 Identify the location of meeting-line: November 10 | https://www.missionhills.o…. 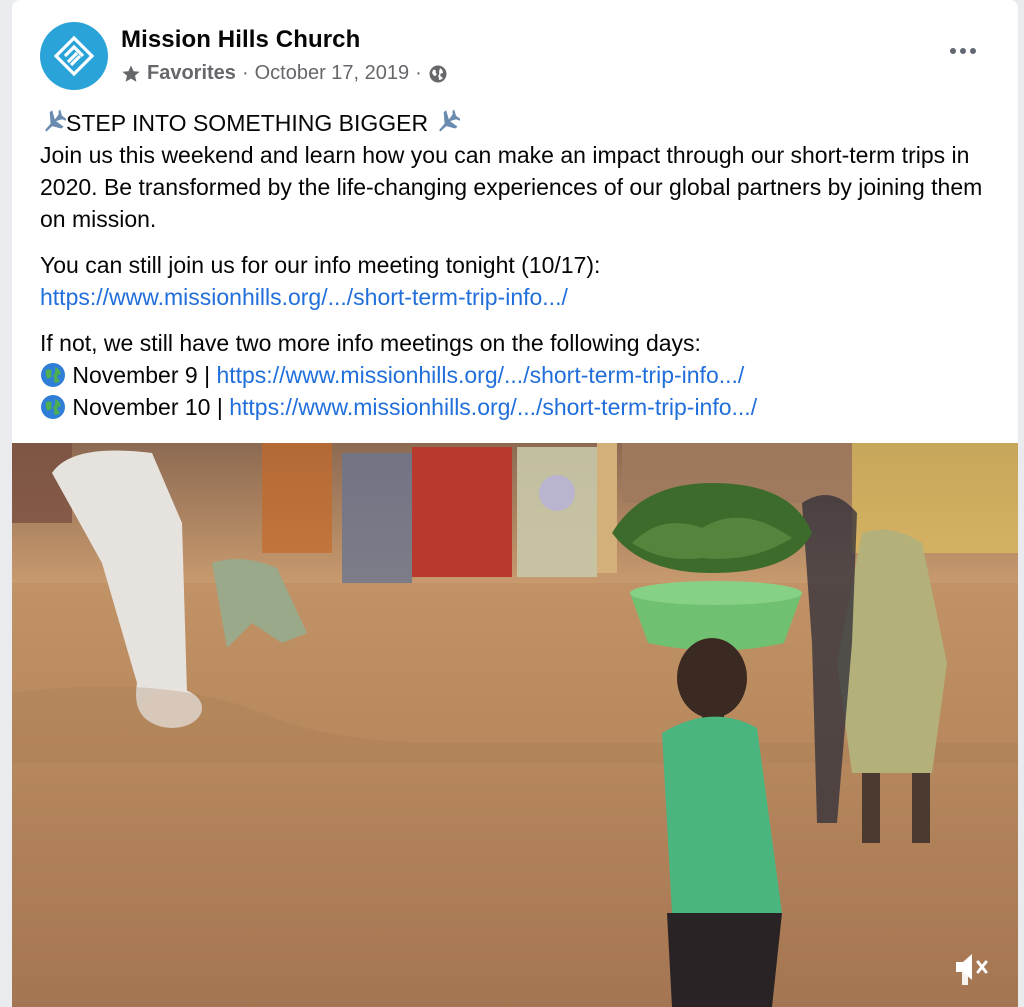
(520, 407).